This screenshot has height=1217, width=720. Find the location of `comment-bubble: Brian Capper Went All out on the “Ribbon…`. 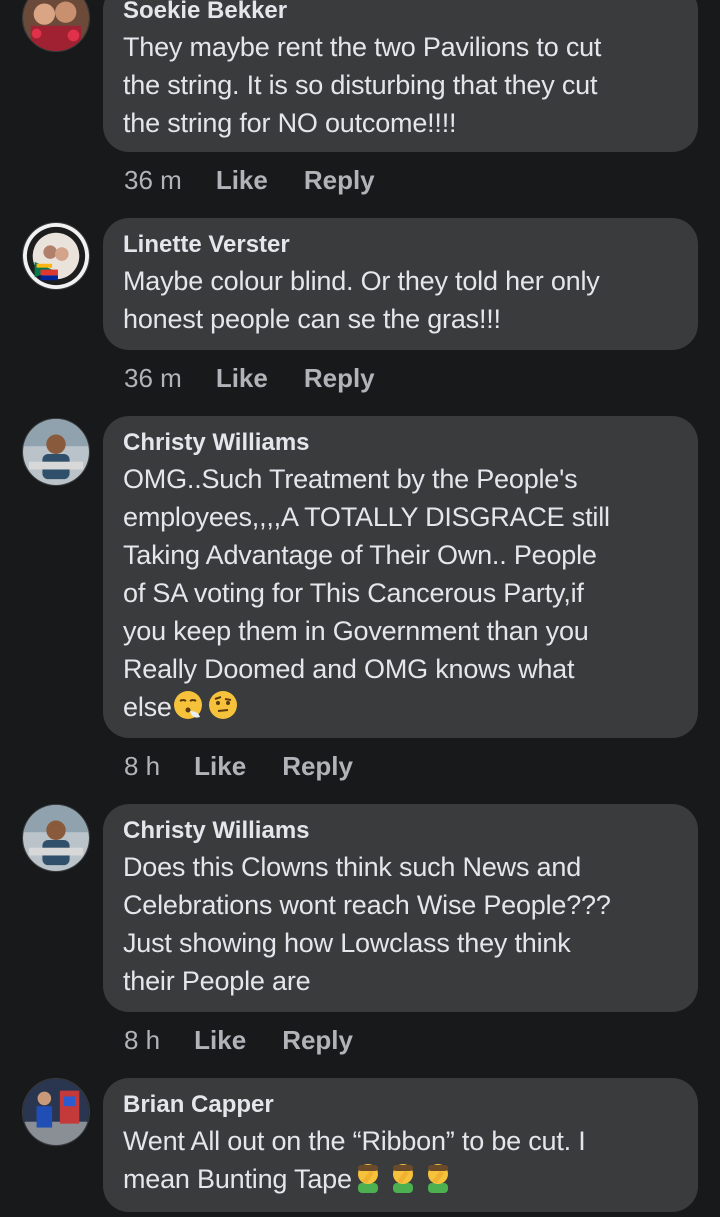

comment-bubble: Brian Capper Went All out on the “Ribbon… is located at coordinates (400, 1145).